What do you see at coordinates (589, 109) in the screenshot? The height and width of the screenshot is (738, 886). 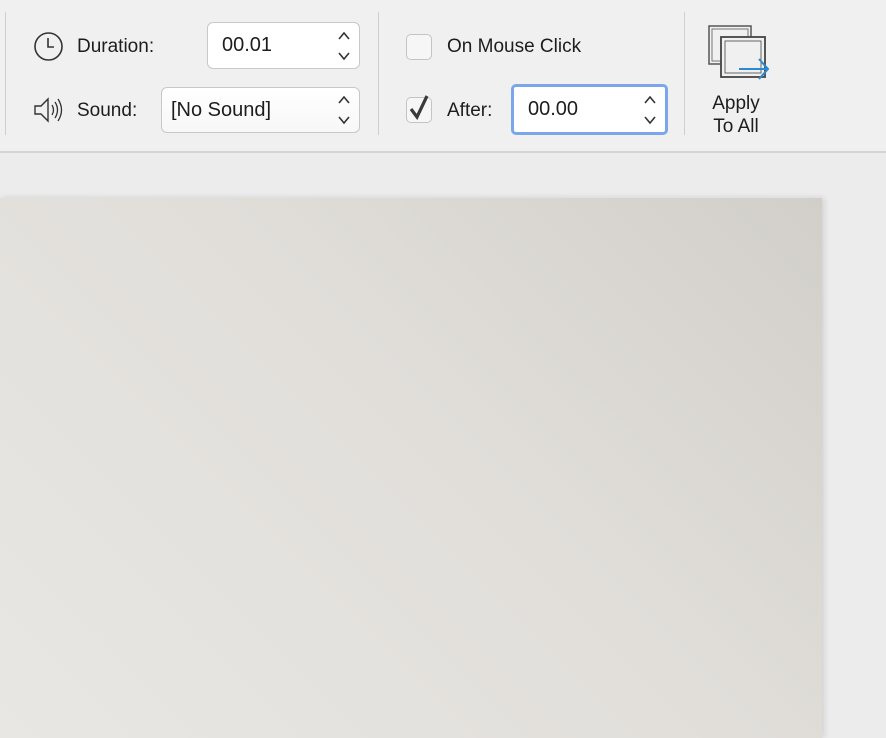 I see `after-input: 00.00` at bounding box center [589, 109].